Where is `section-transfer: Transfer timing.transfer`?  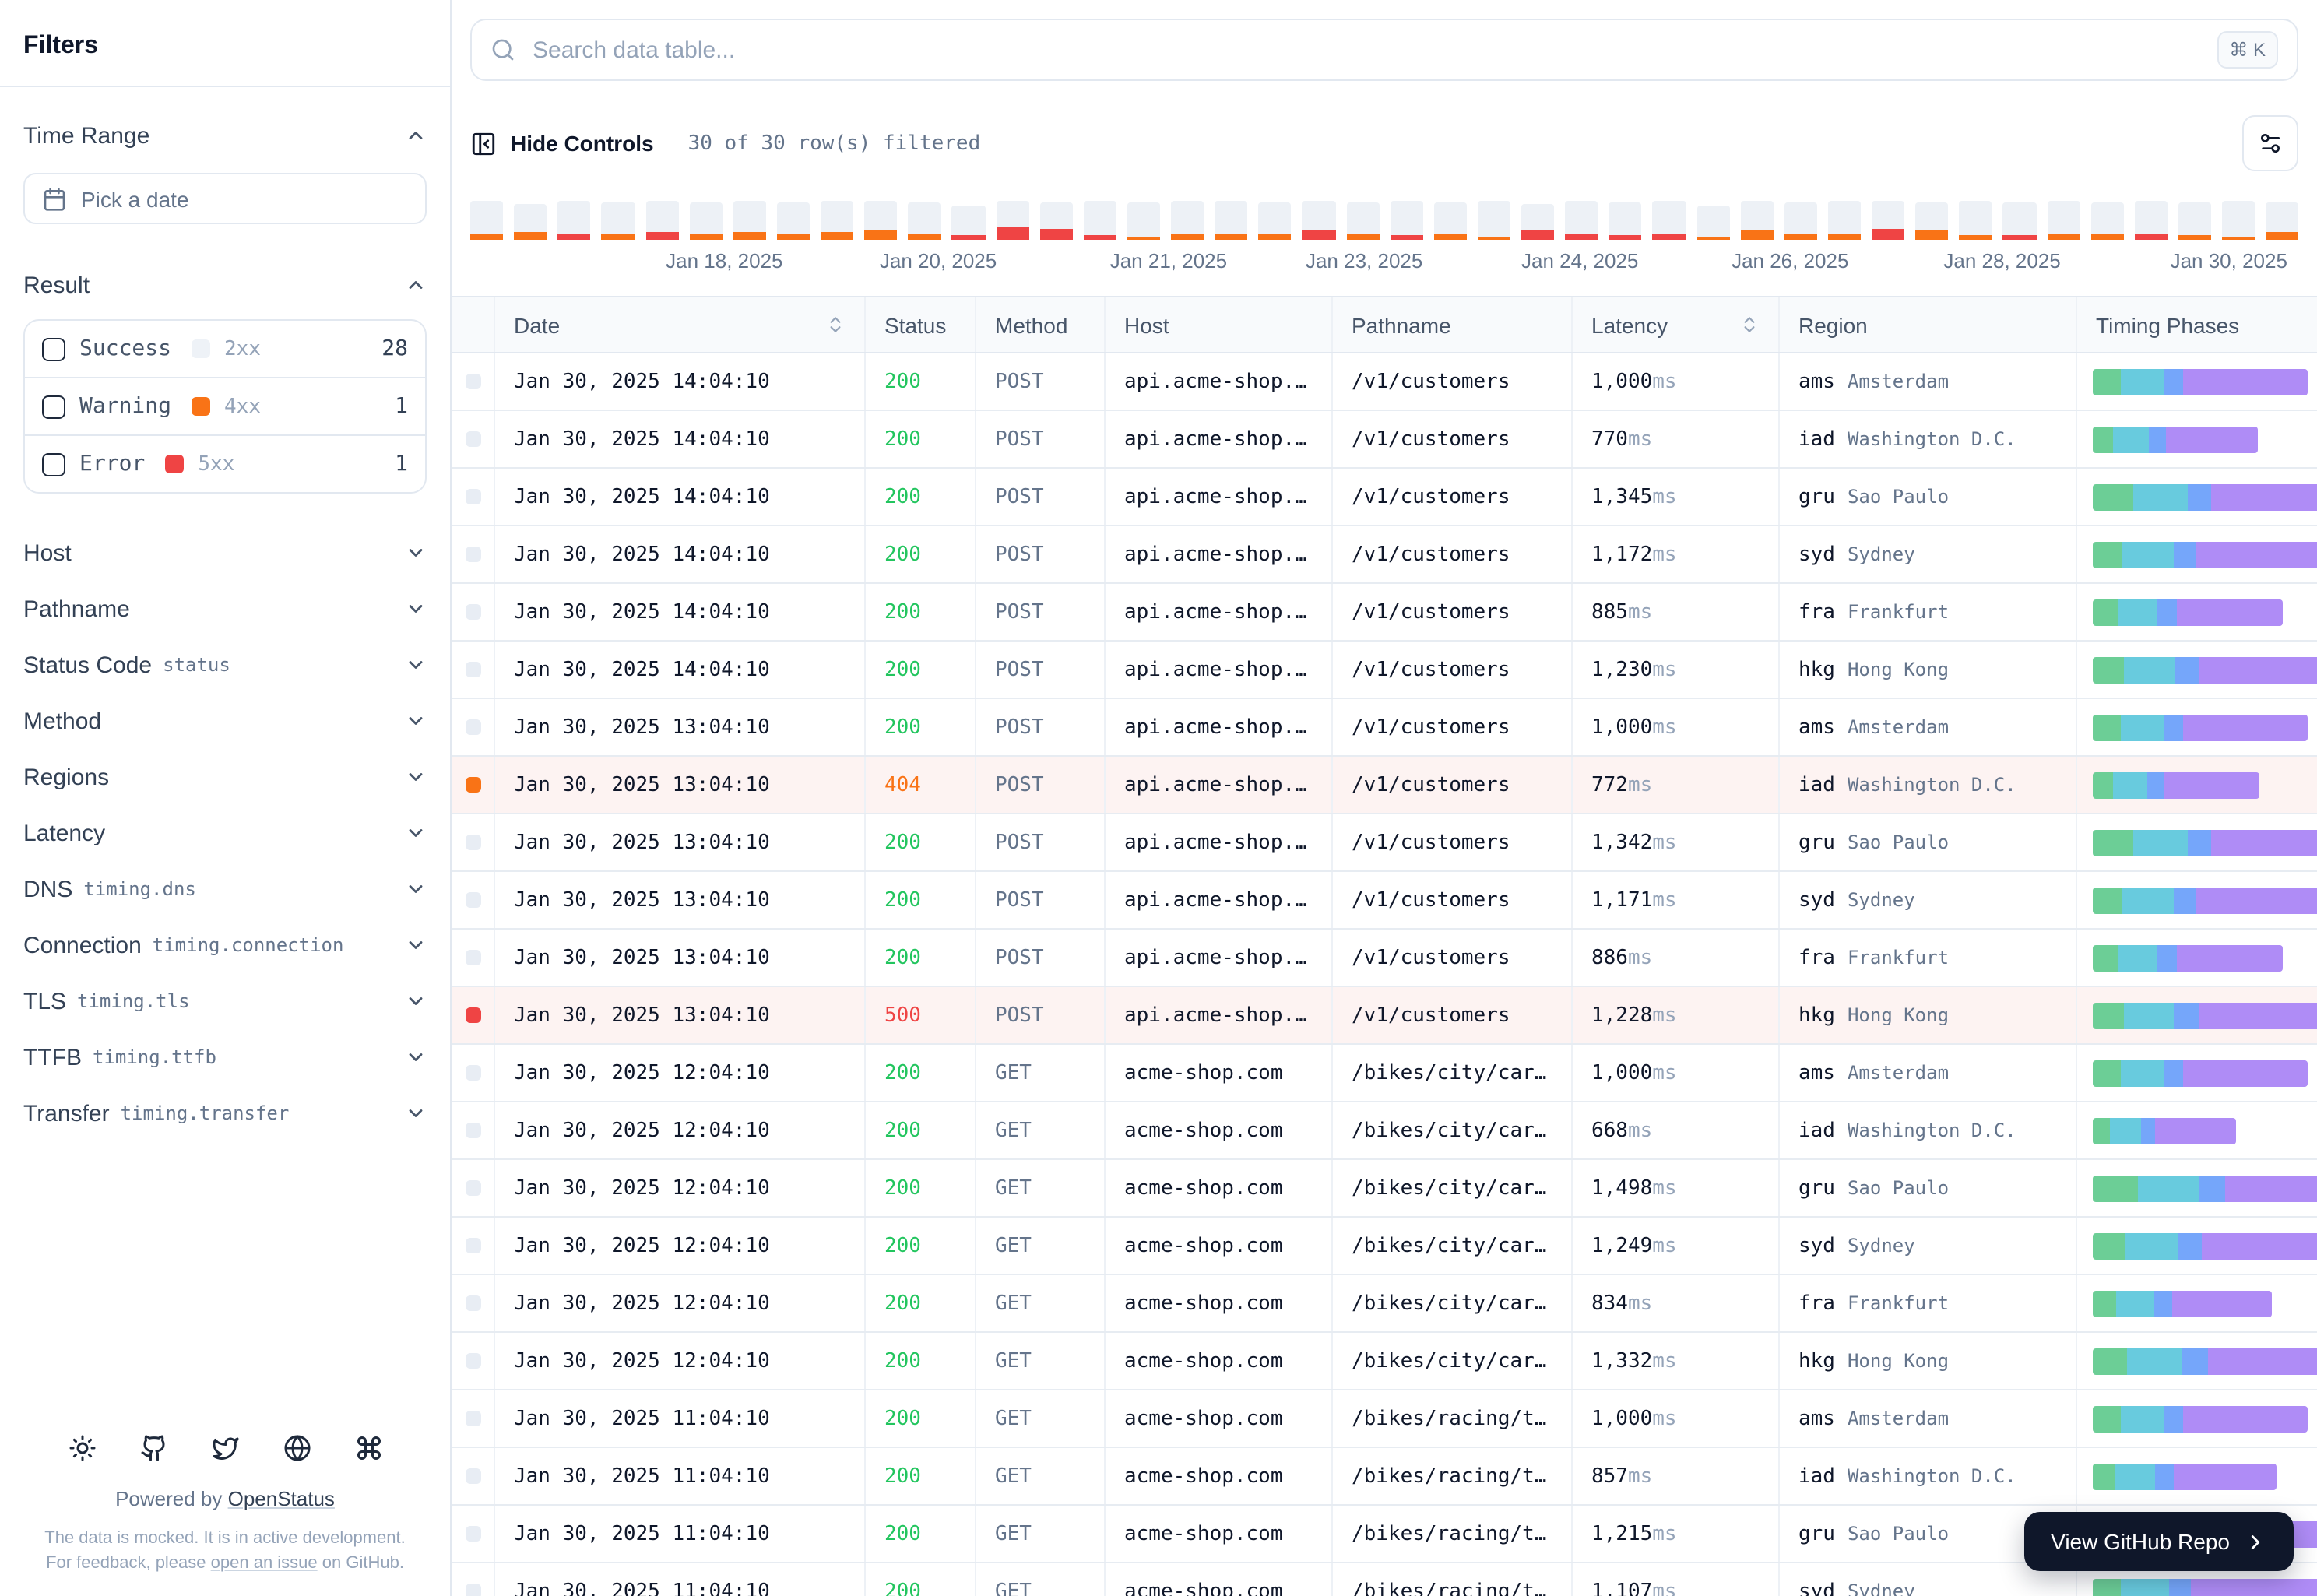
section-transfer: Transfer timing.transfer is located at coordinates (225, 1113).